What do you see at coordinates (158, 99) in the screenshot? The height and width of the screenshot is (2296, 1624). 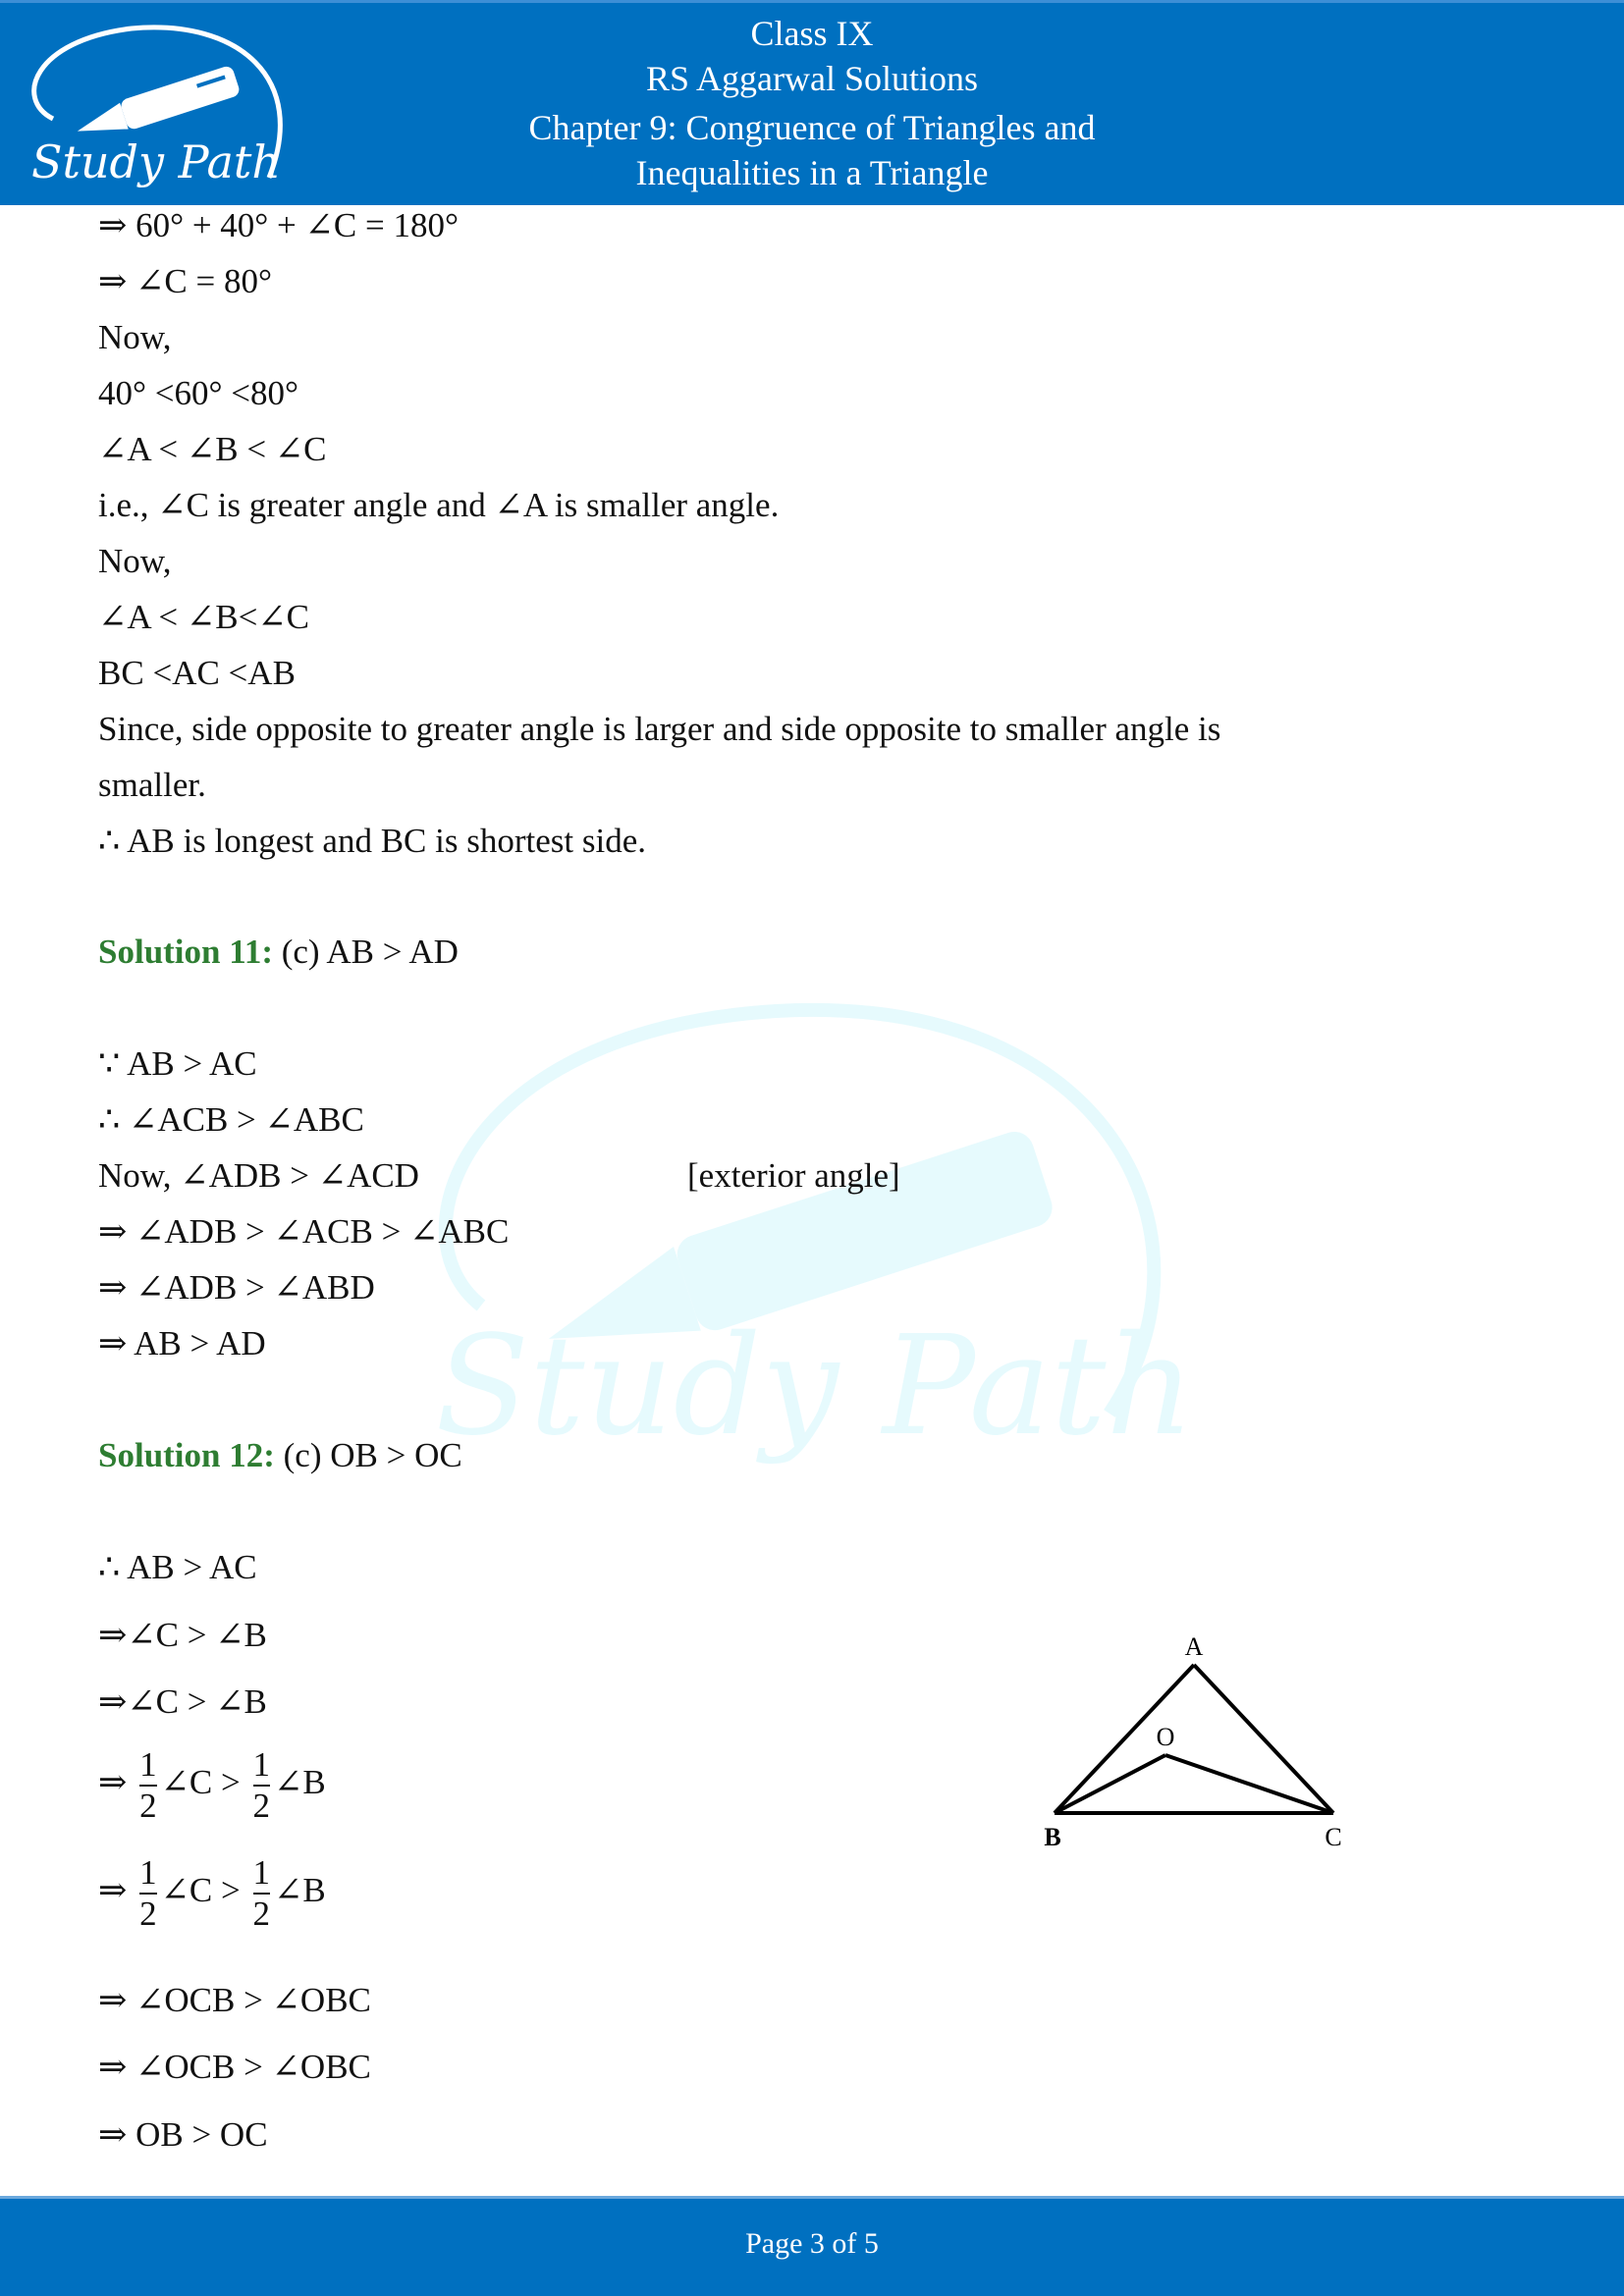 I see `pen-icon` at bounding box center [158, 99].